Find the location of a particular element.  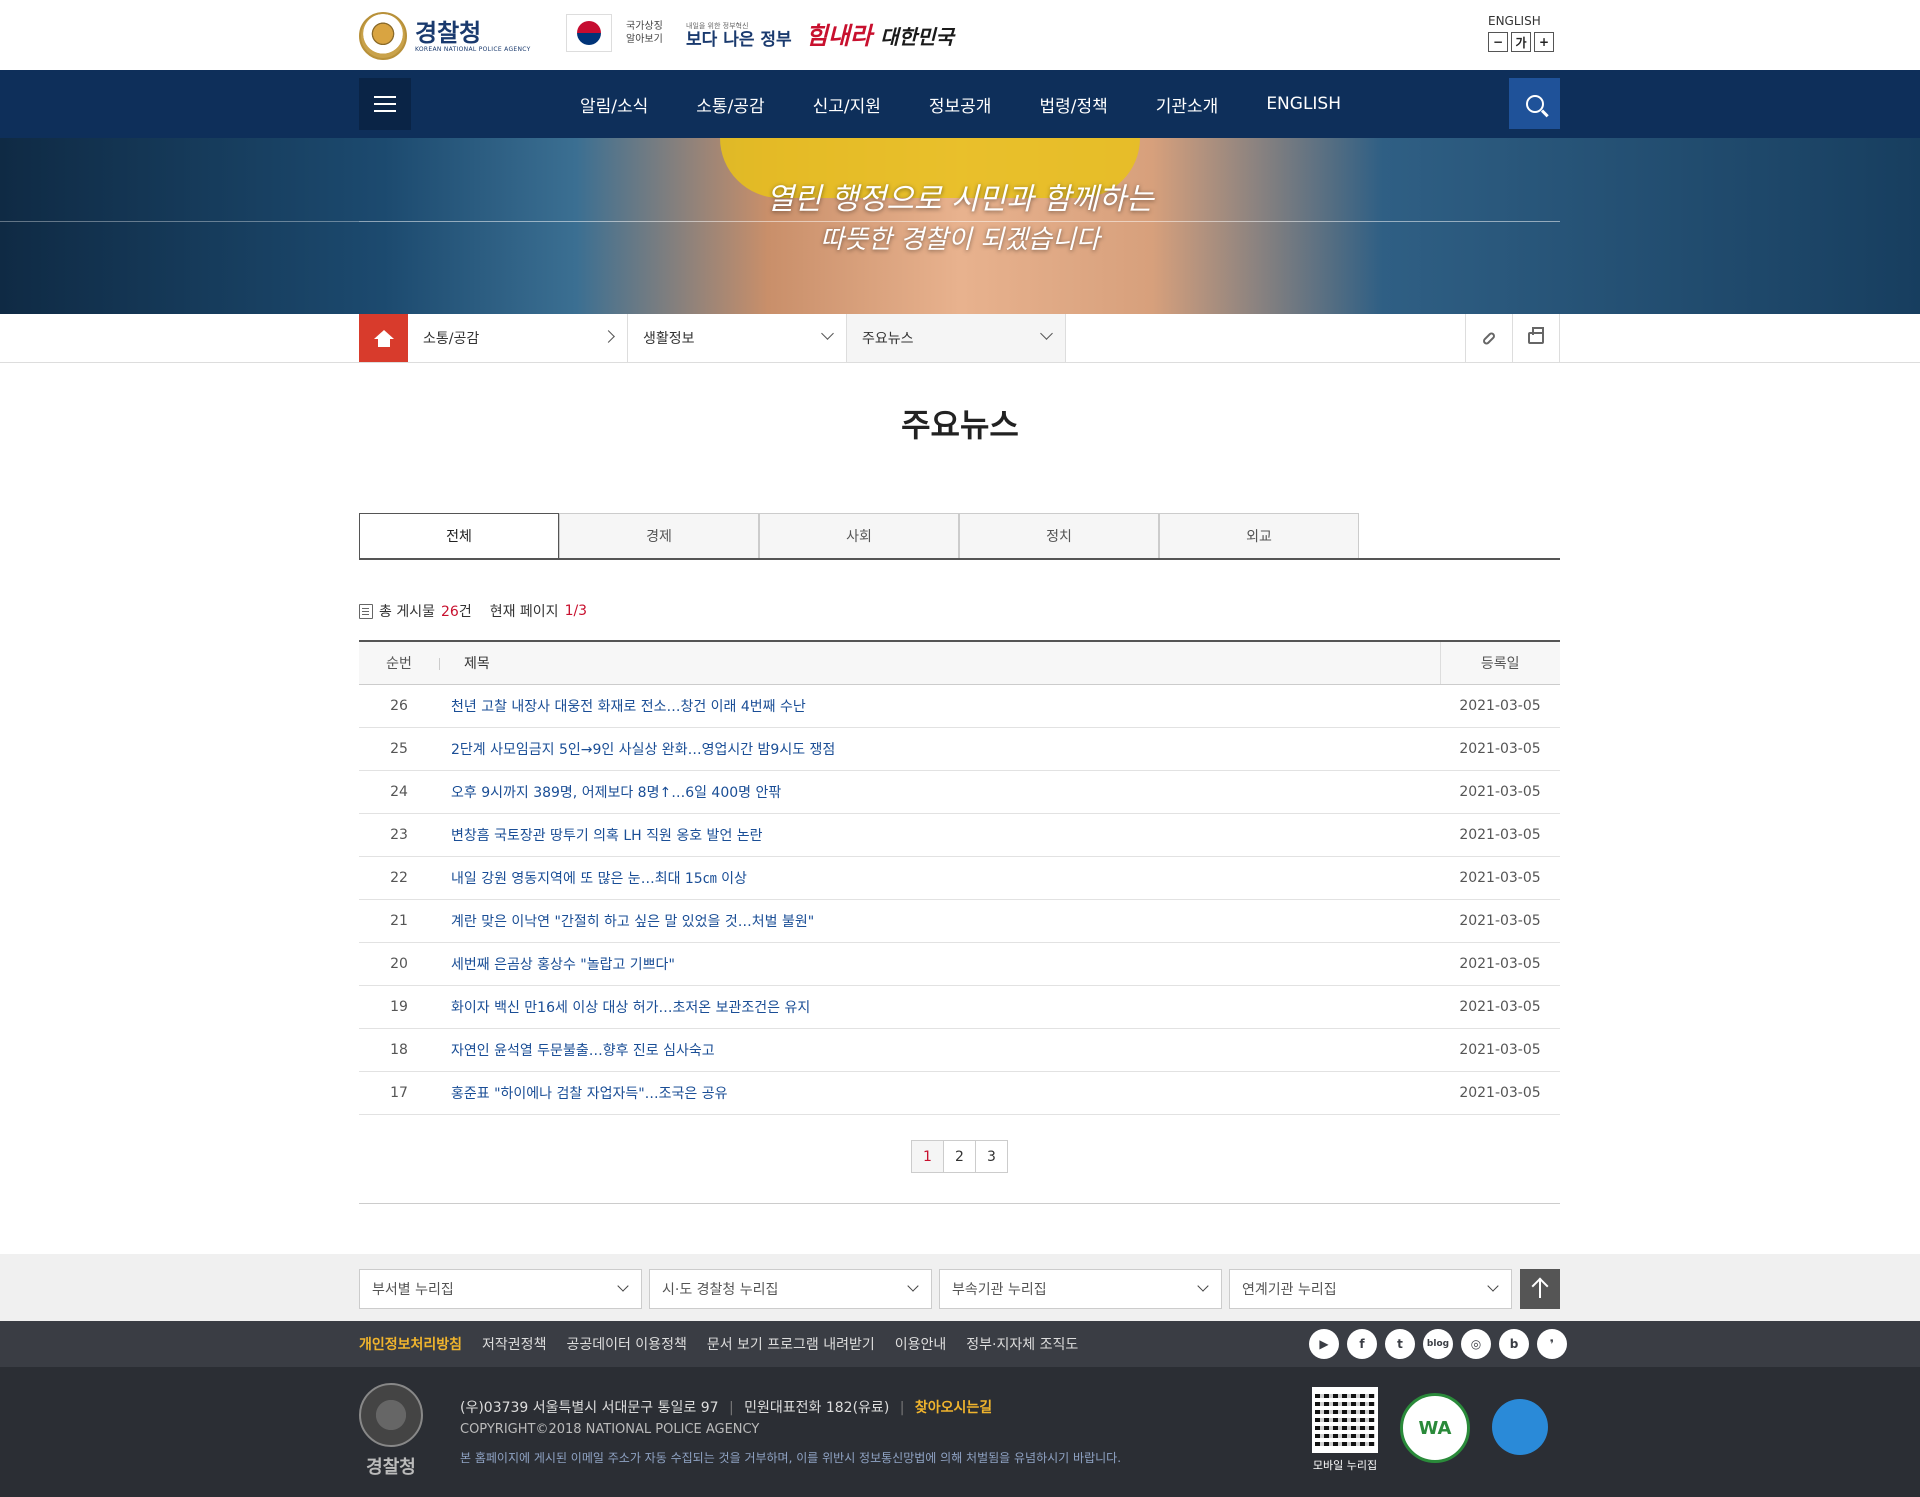

row-no: 22 is located at coordinates (399, 878).